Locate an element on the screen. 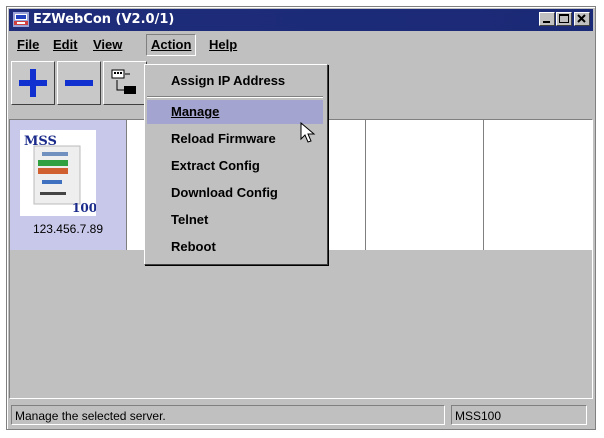 Image resolution: width=604 pixels, height=438 pixels. menu-view-label: View is located at coordinates (108, 44).